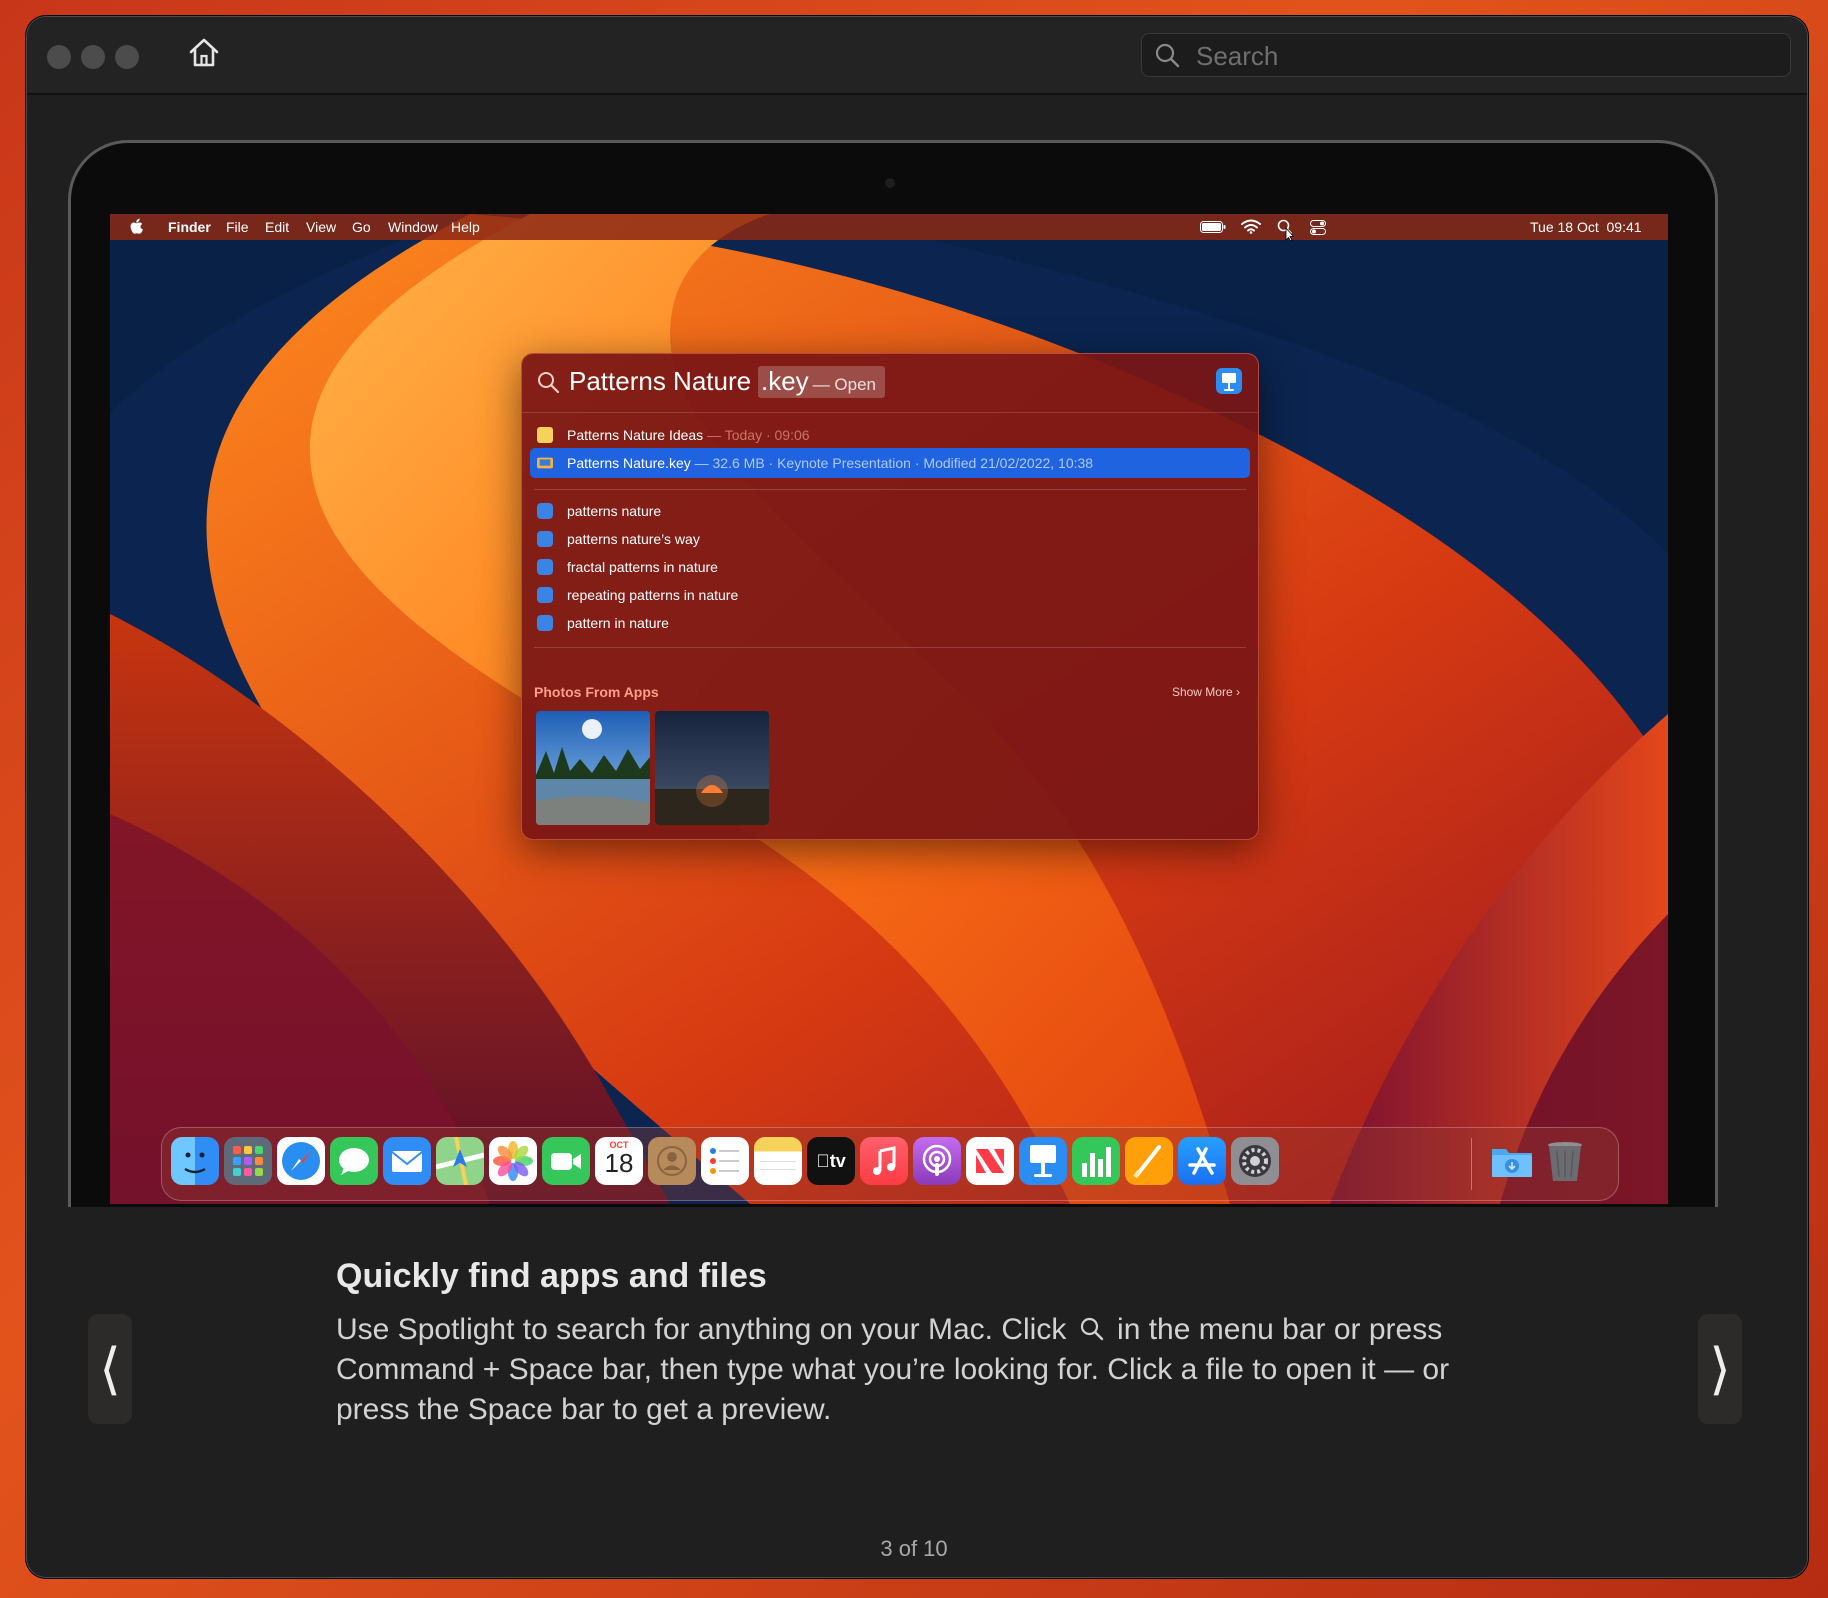 The height and width of the screenshot is (1598, 1828). I want to click on keynote-icon, so click(1043, 1161).